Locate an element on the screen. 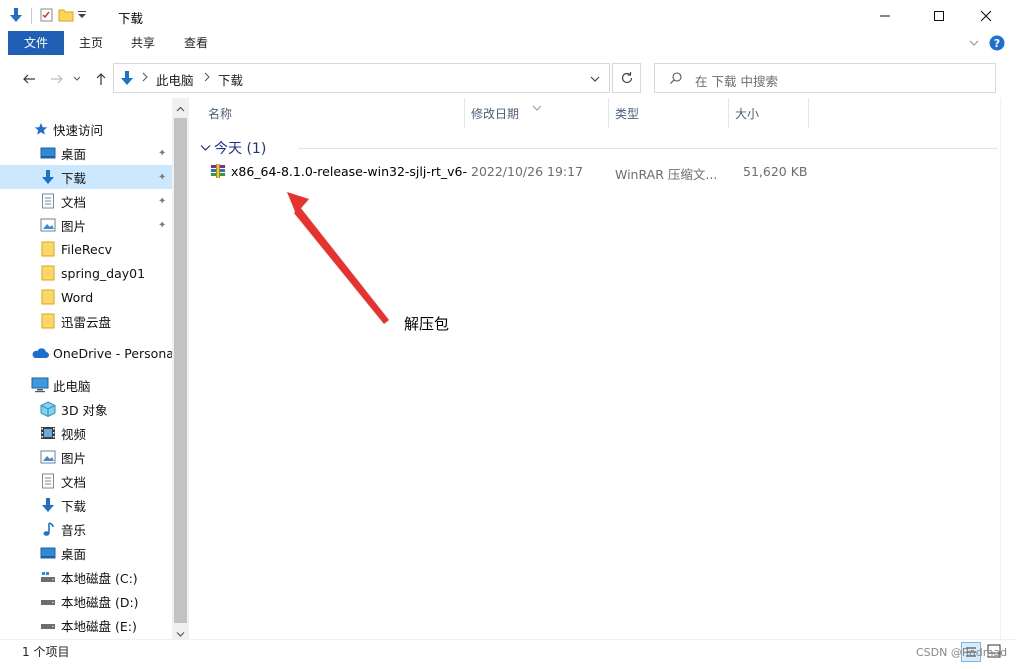 The height and width of the screenshot is (669, 1016). annotation-label: 解压包 is located at coordinates (427, 324).